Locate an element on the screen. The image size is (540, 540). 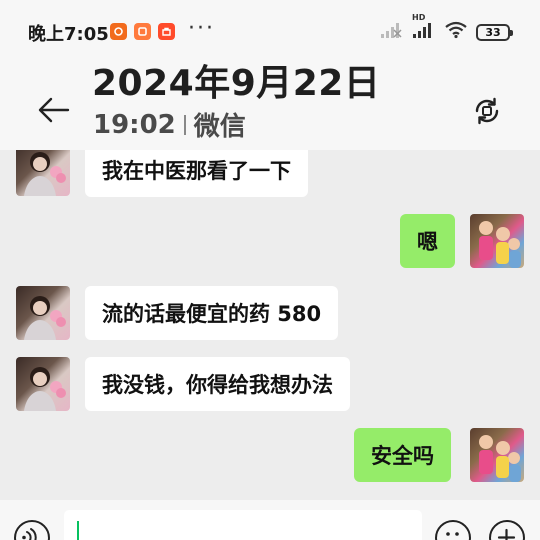
input-bar is located at coordinates (270, 520).